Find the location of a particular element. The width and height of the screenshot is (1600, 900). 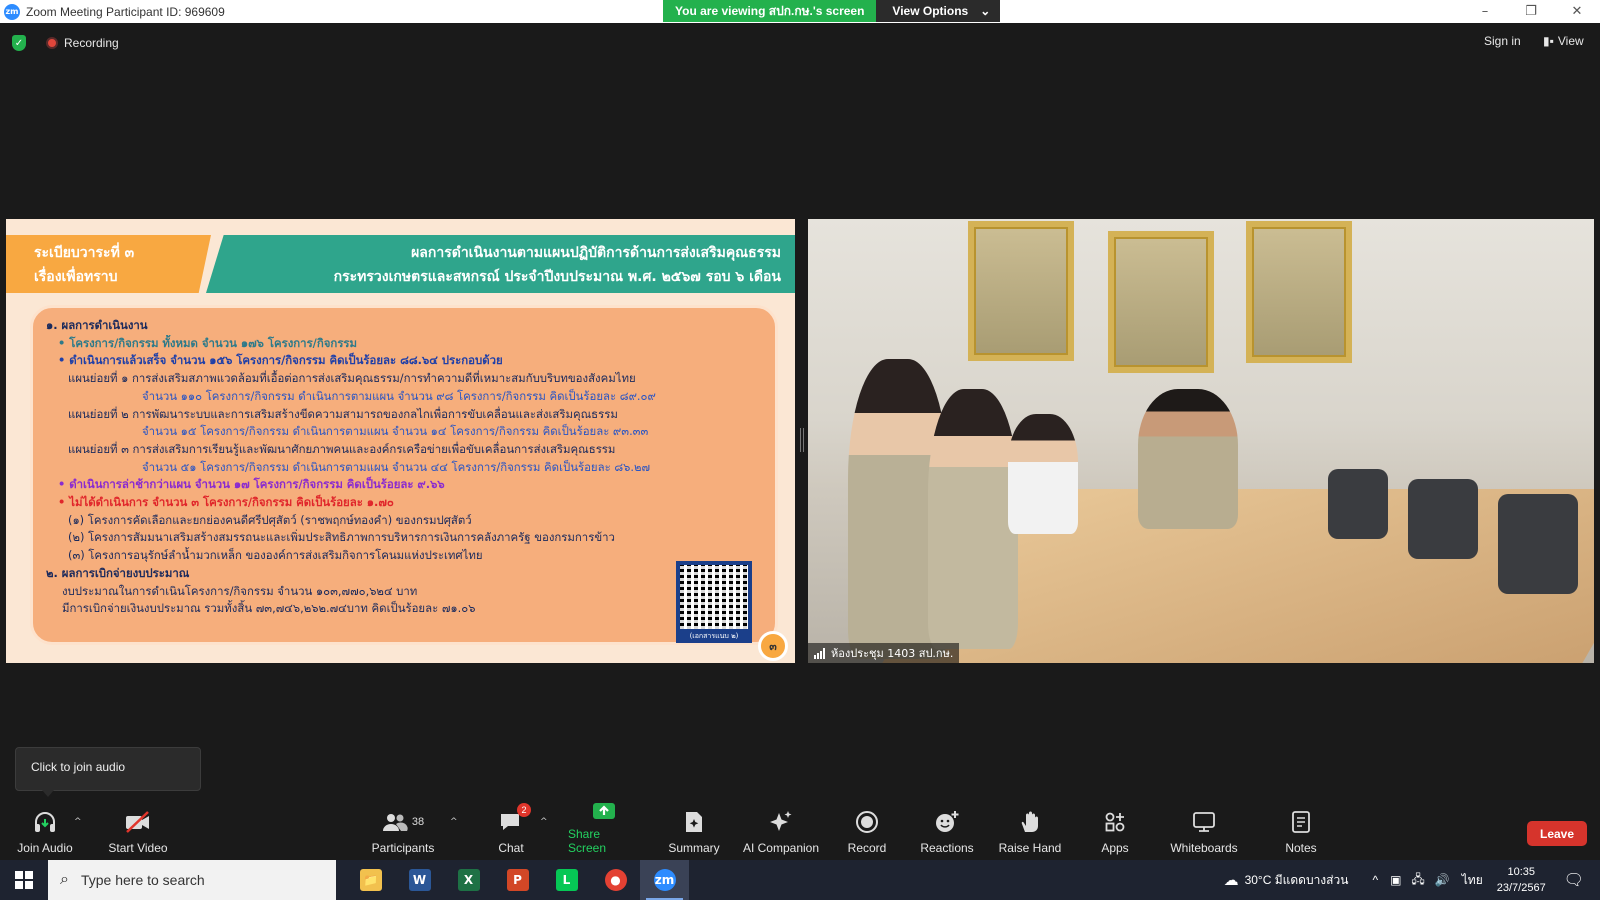

window-controls: – ❐ ✕ is located at coordinates (1531, 11).